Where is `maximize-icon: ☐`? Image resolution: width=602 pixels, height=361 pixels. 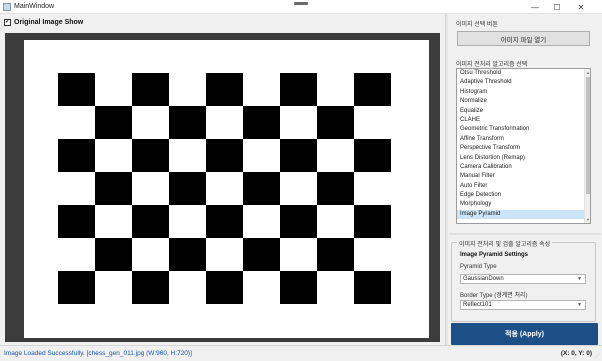 maximize-icon: ☐ is located at coordinates (557, 7).